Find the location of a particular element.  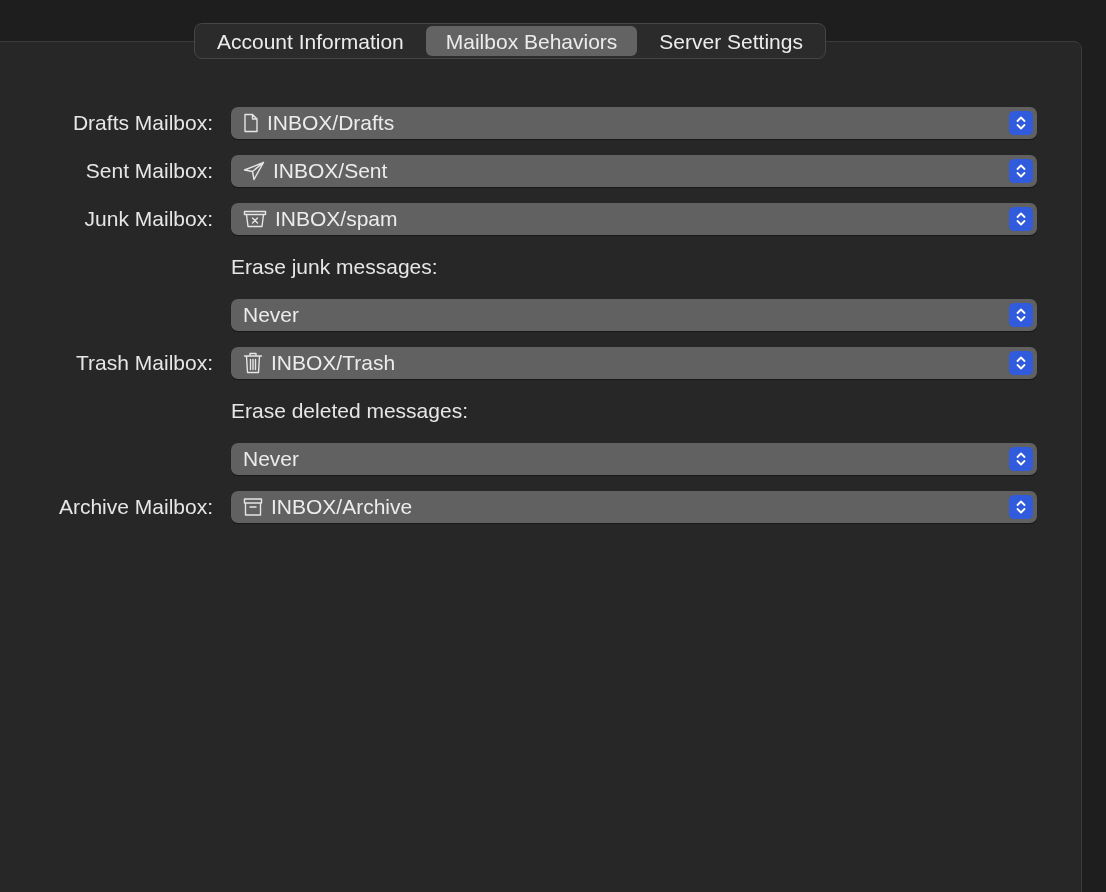

trash-icon is located at coordinates (253, 363).